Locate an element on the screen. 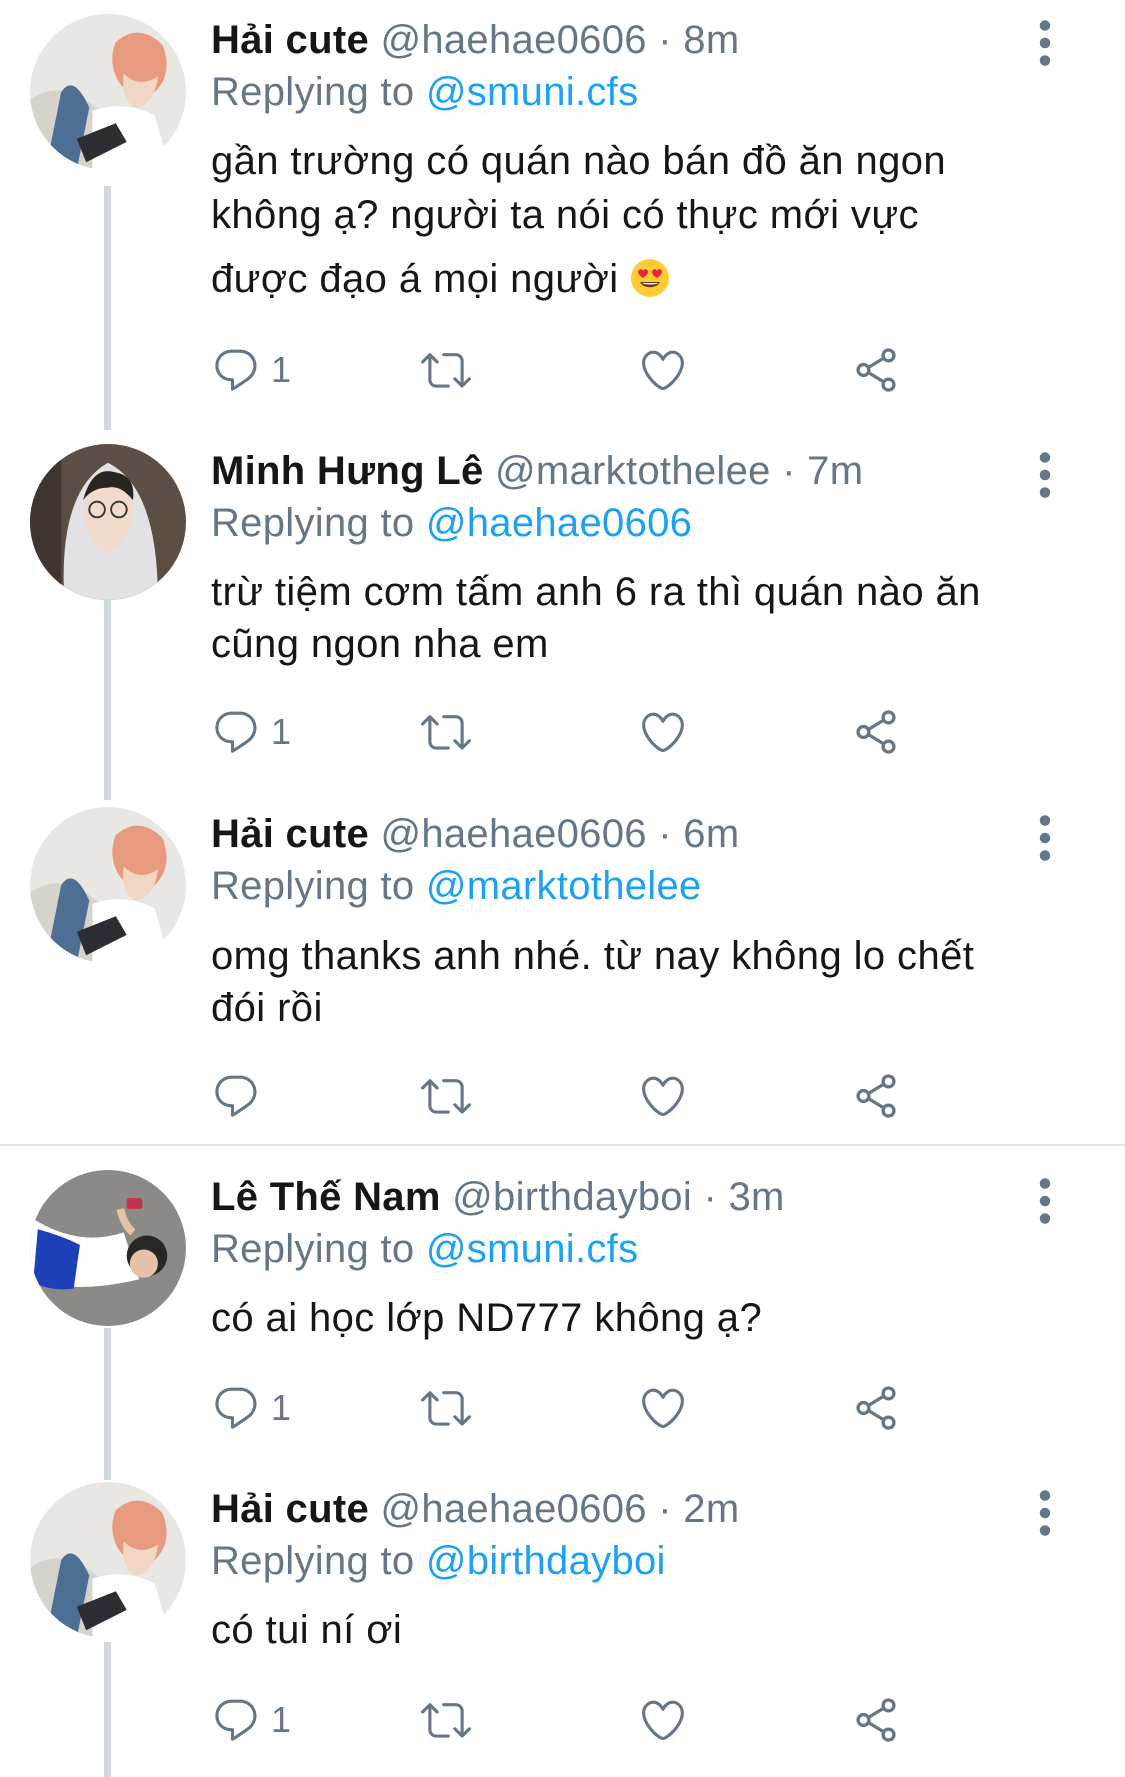  hoodie-avatar is located at coordinates (108, 522).